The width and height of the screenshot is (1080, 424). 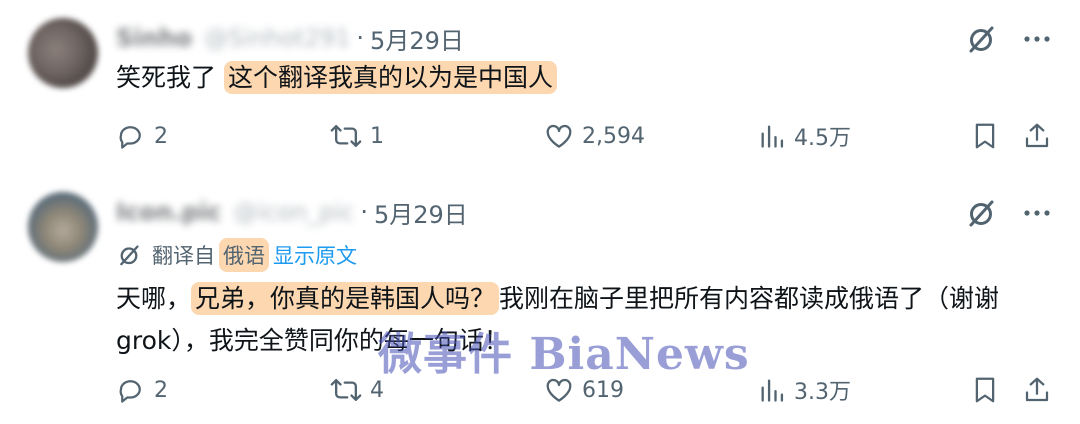 What do you see at coordinates (613, 136) in the screenshot?
I see `like-count: 2,594` at bounding box center [613, 136].